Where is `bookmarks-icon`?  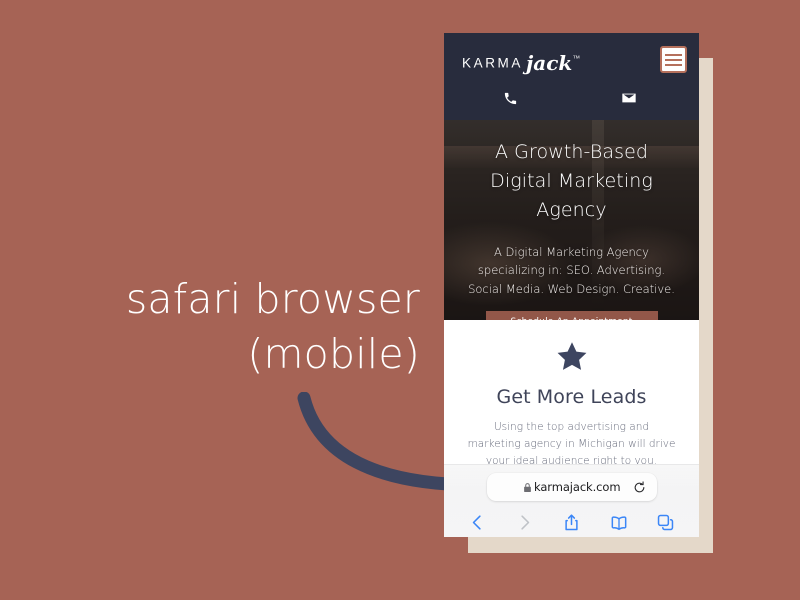 bookmarks-icon is located at coordinates (619, 523).